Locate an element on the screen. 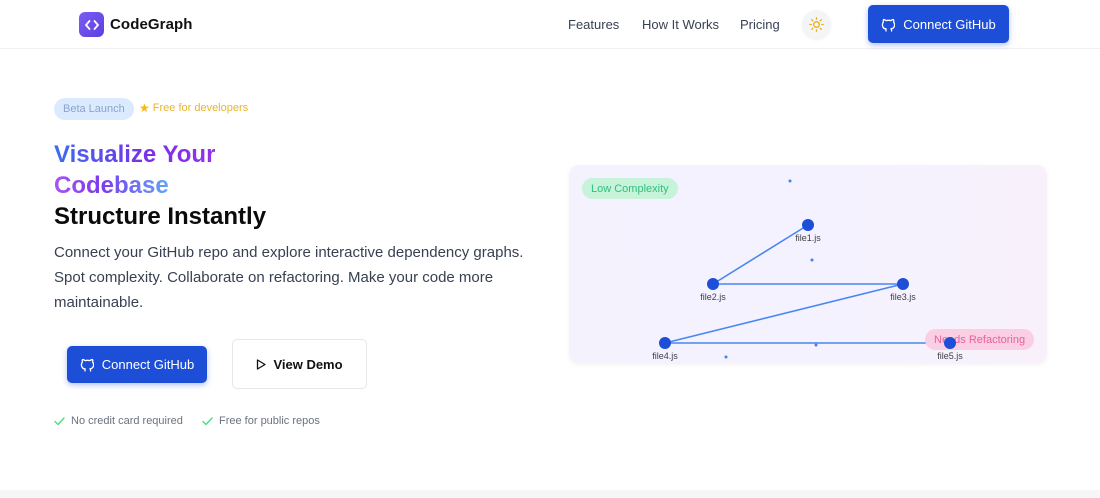 The height and width of the screenshot is (498, 1100). needs-refactoring-legend: Needs Refactoring is located at coordinates (980, 339).